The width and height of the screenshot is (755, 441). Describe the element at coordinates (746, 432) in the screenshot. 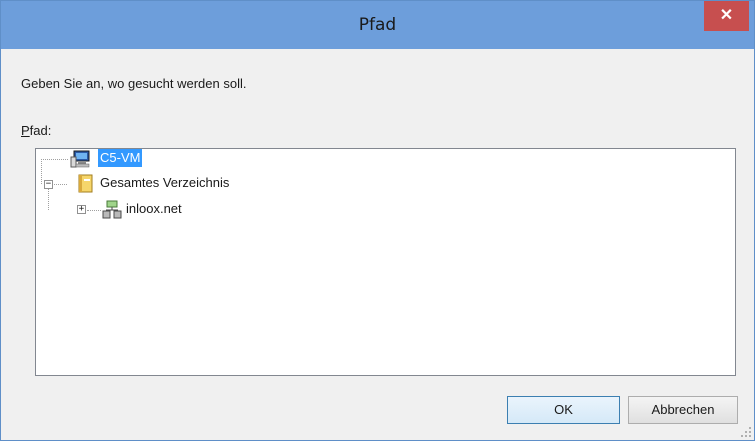

I see `resize-grip-icon` at that location.